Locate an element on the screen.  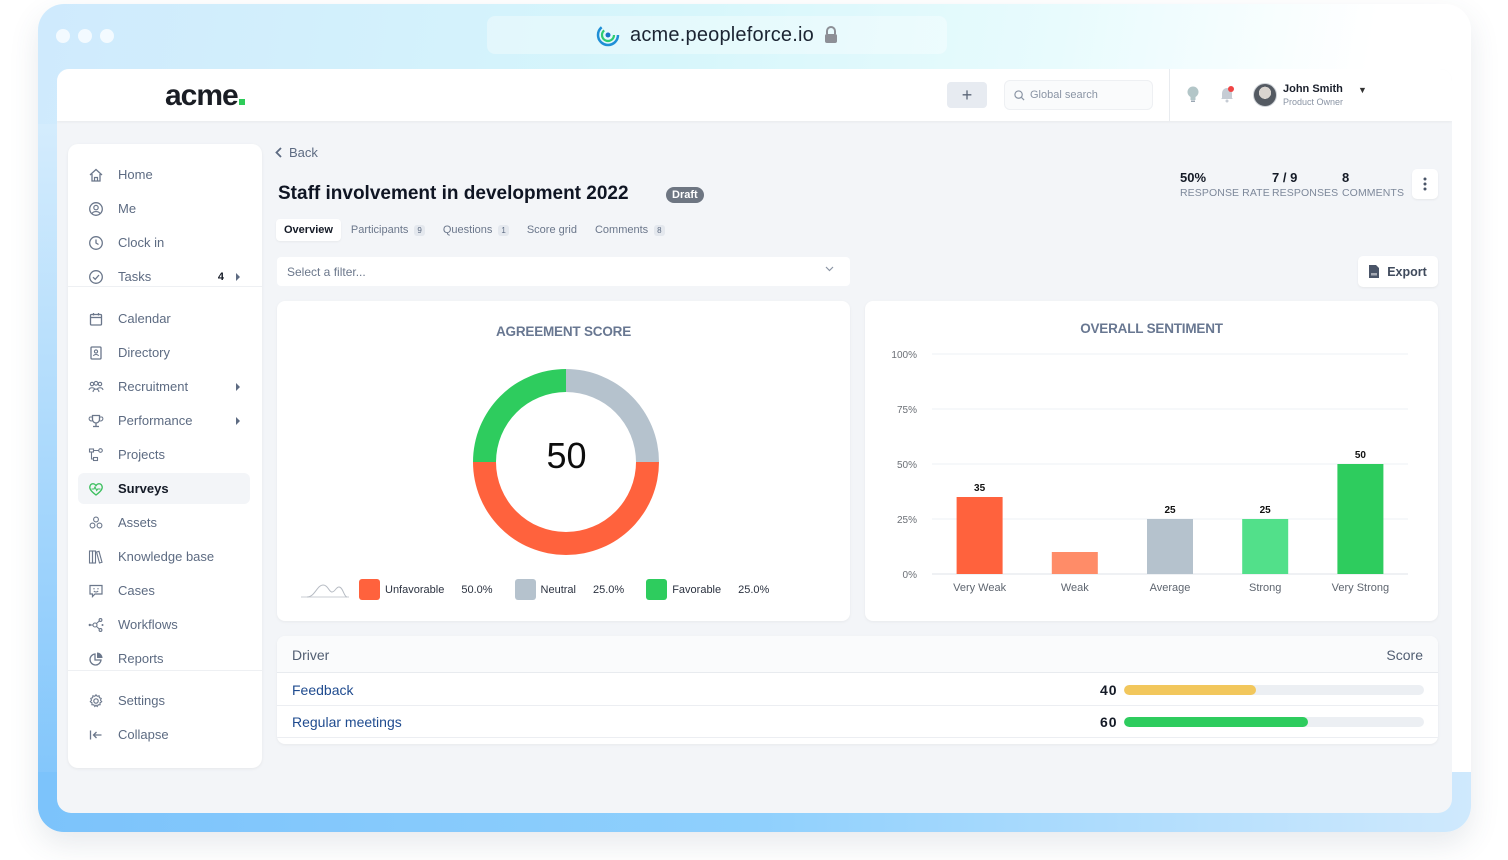
bar-average is located at coordinates (1170, 546).